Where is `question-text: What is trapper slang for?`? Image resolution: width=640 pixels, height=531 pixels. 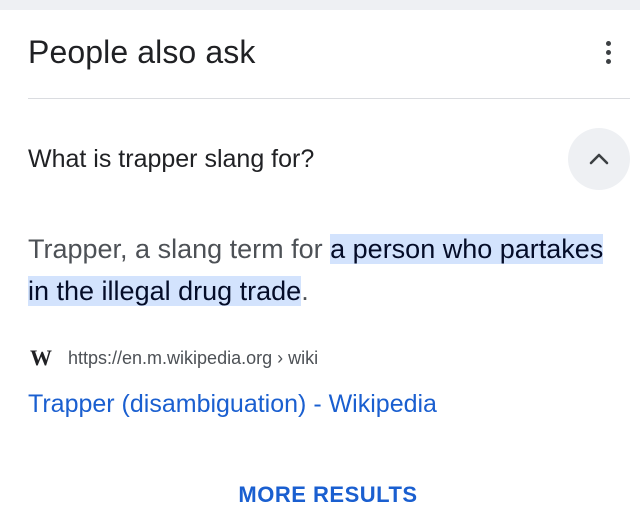
question-text: What is trapper slang for? is located at coordinates (171, 158).